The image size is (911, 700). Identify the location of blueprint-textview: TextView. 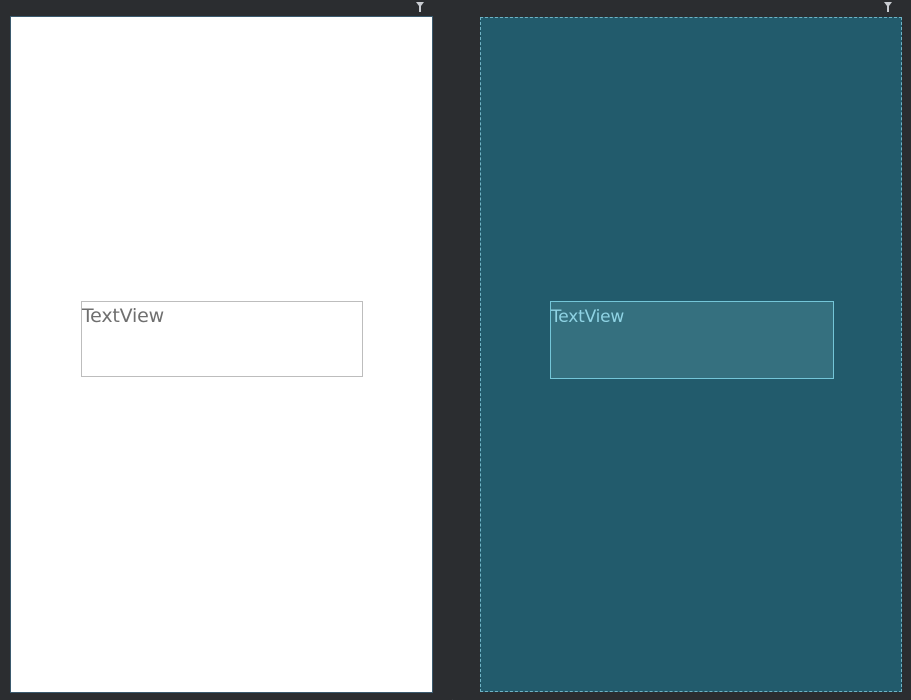
(692, 340).